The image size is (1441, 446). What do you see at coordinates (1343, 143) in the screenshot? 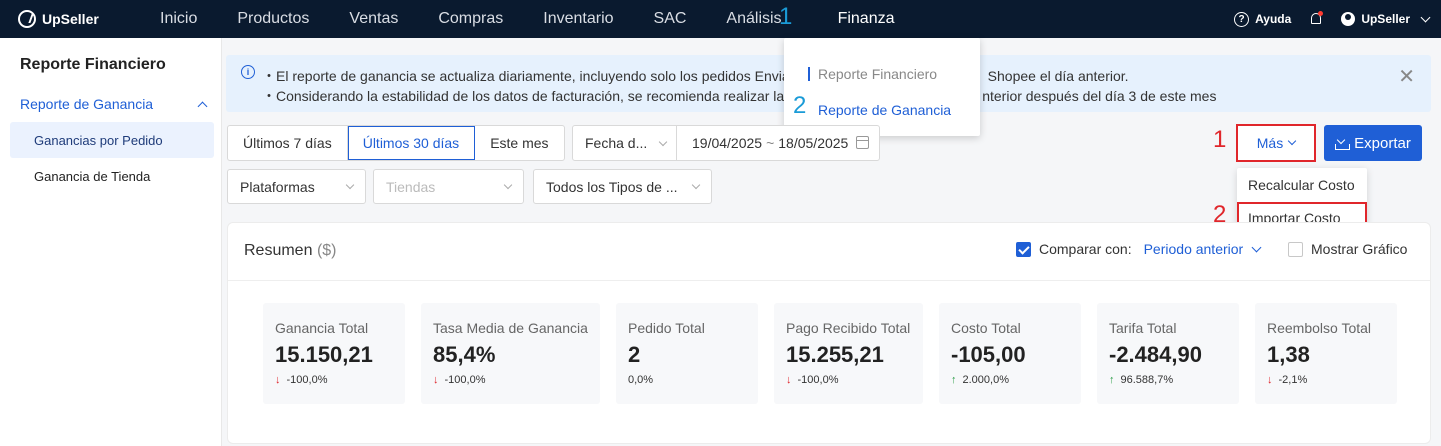
I see `download-icon` at bounding box center [1343, 143].